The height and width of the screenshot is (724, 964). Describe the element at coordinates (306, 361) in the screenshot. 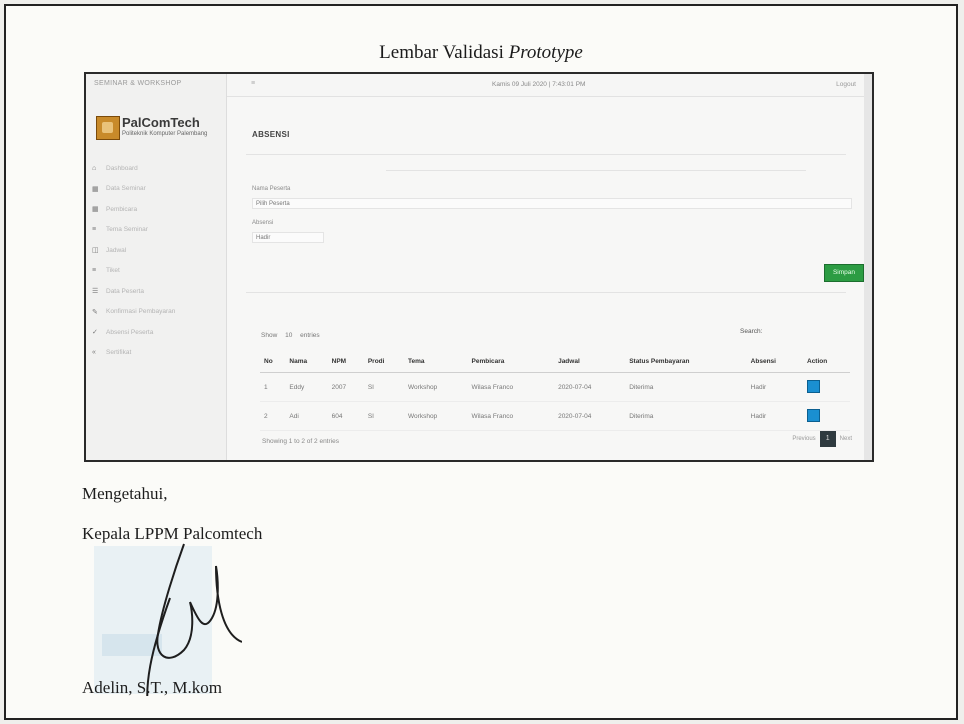

I see `column-header: Nama` at that location.